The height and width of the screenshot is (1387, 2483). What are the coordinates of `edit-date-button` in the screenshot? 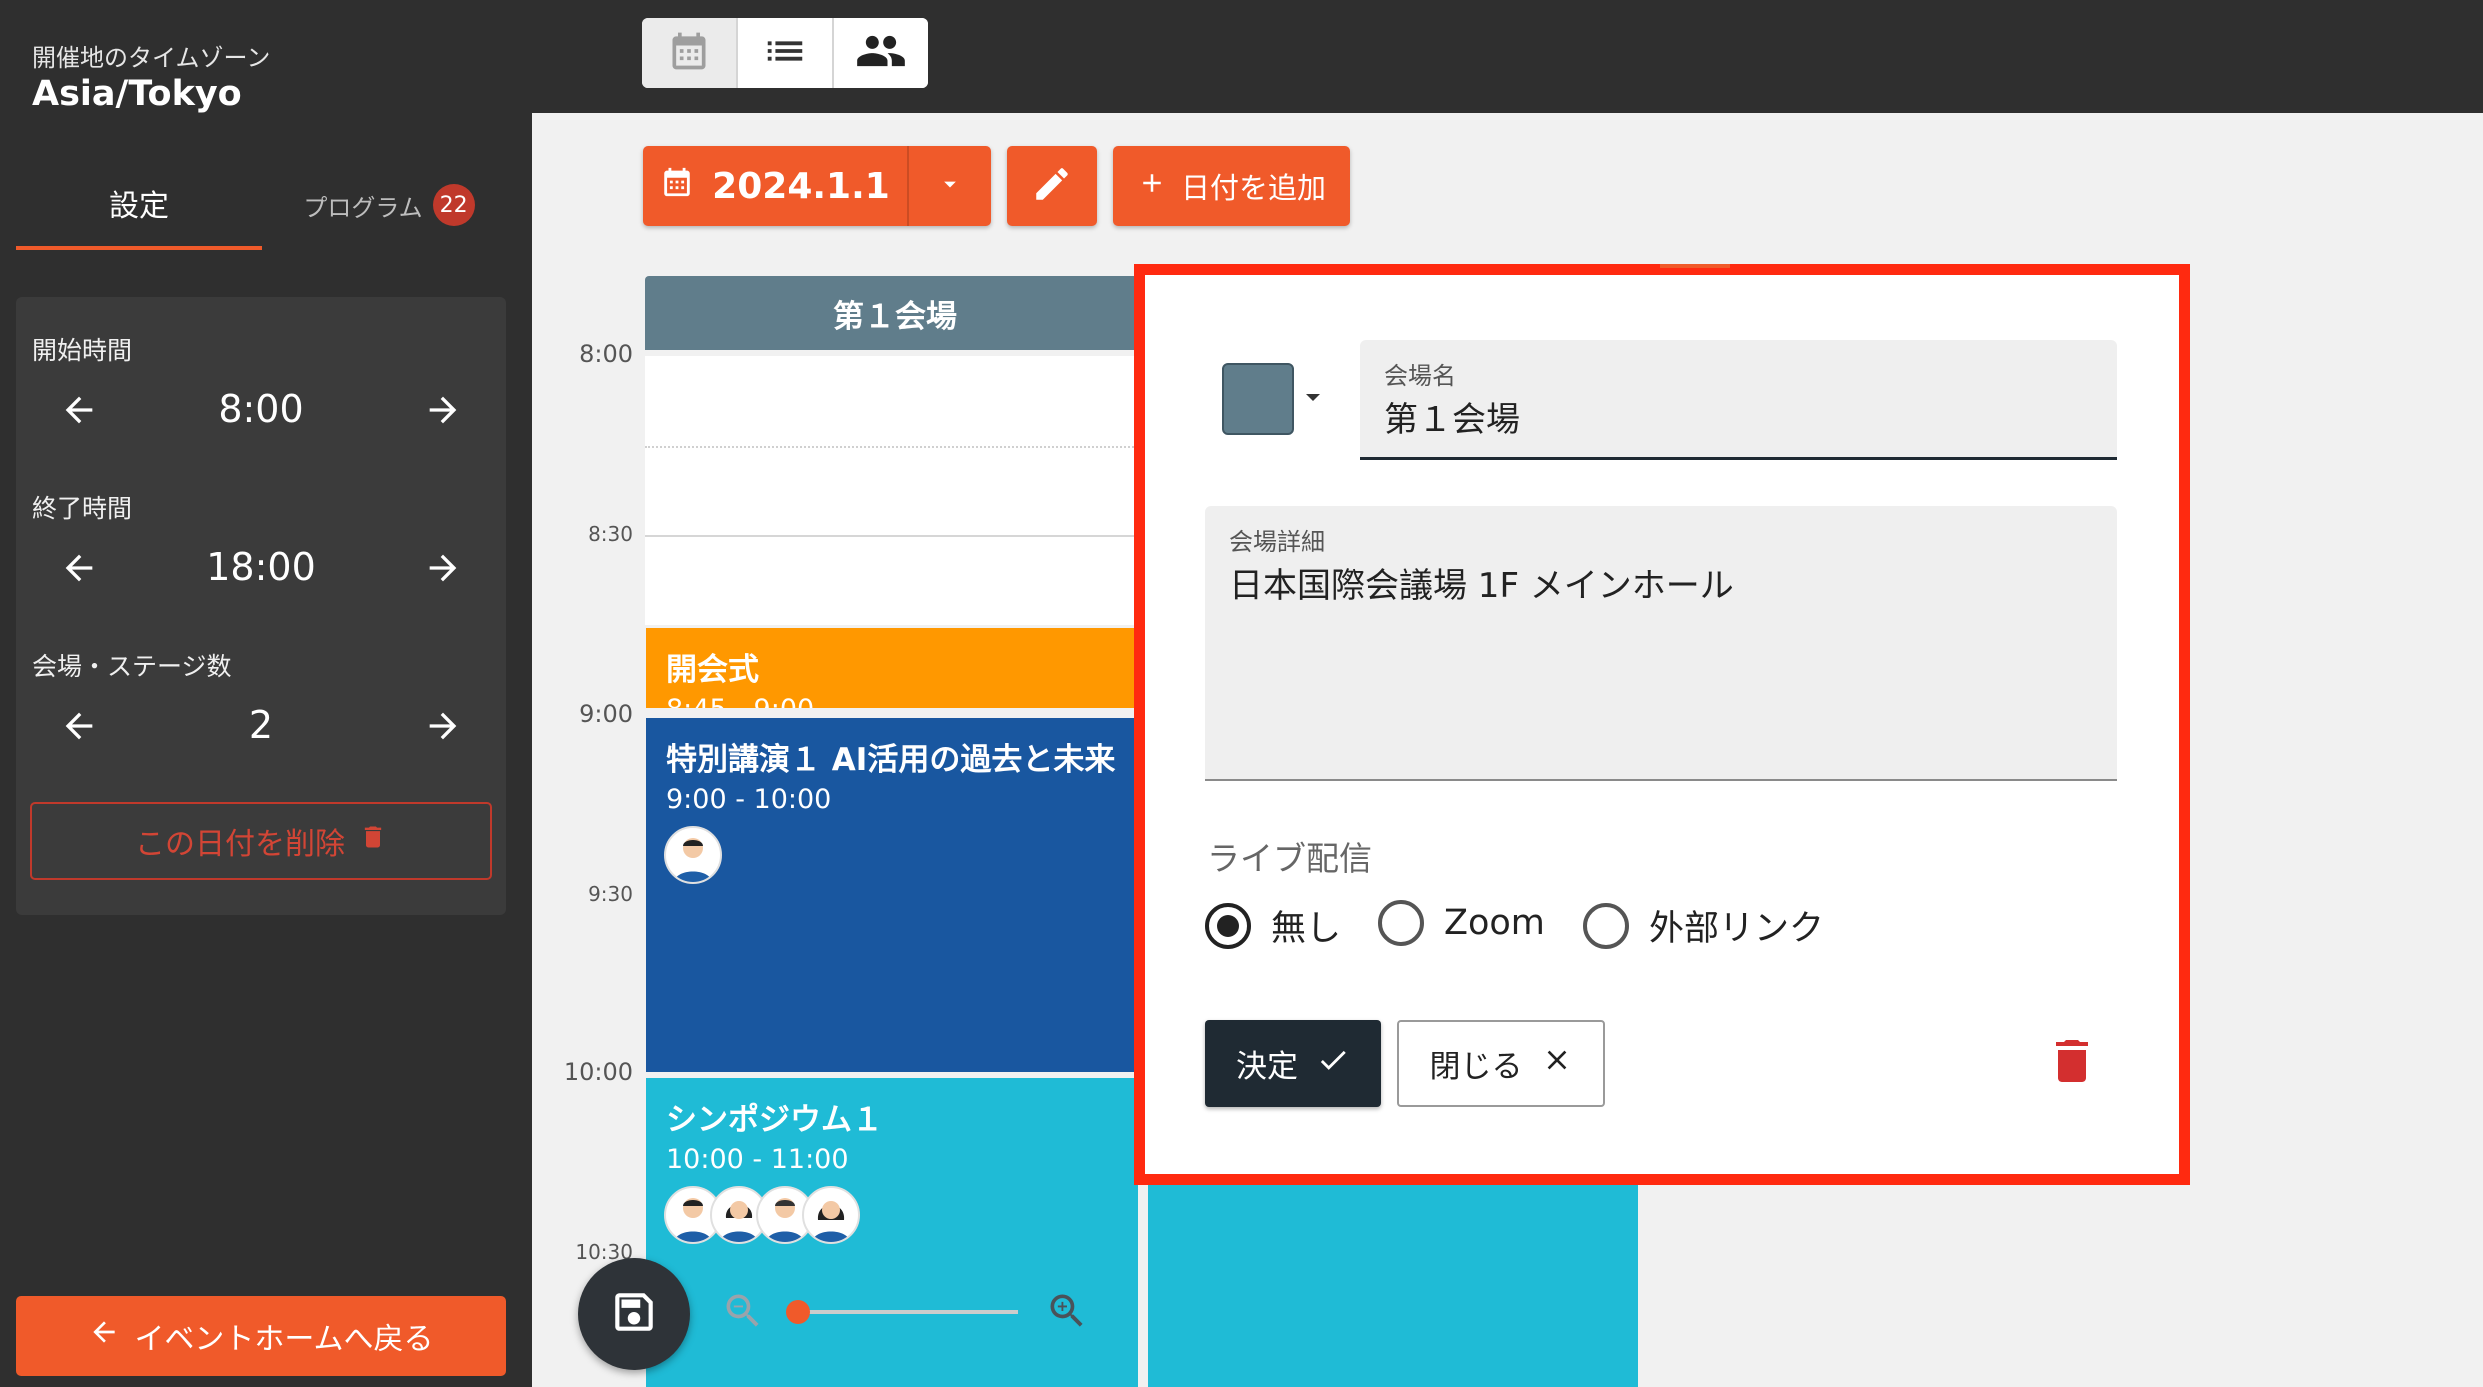 It's located at (1052, 186).